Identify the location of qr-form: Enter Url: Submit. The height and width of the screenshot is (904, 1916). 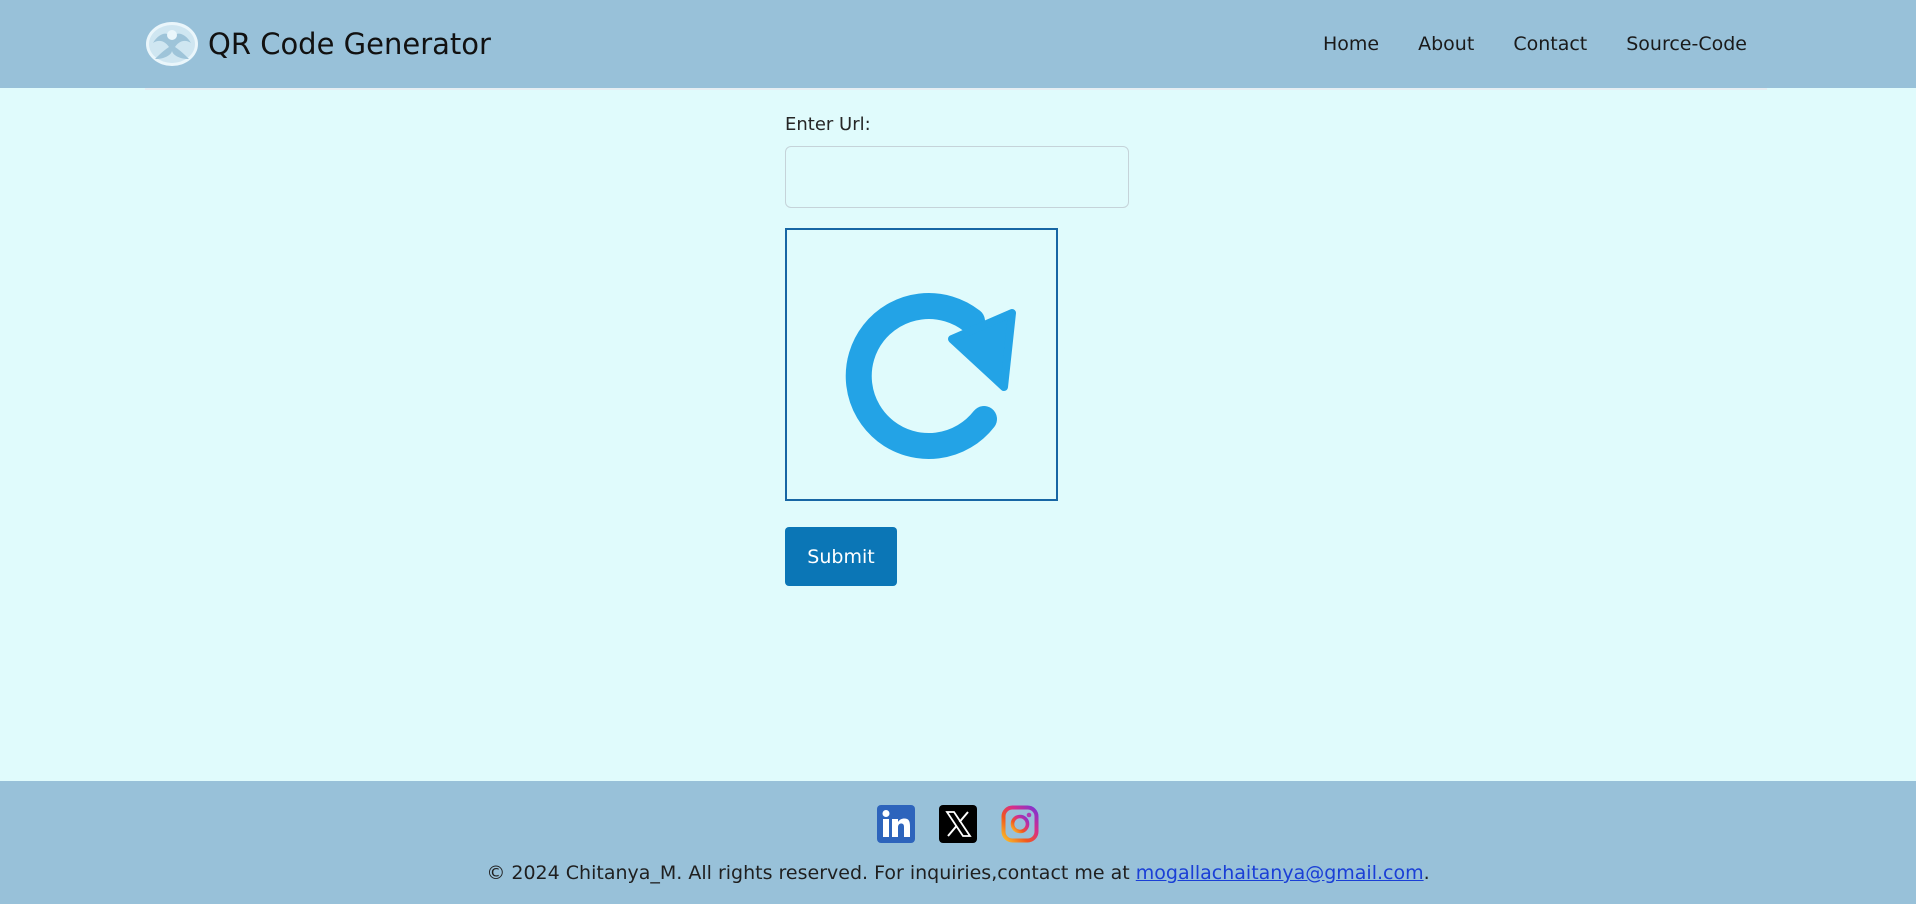
(965, 349).